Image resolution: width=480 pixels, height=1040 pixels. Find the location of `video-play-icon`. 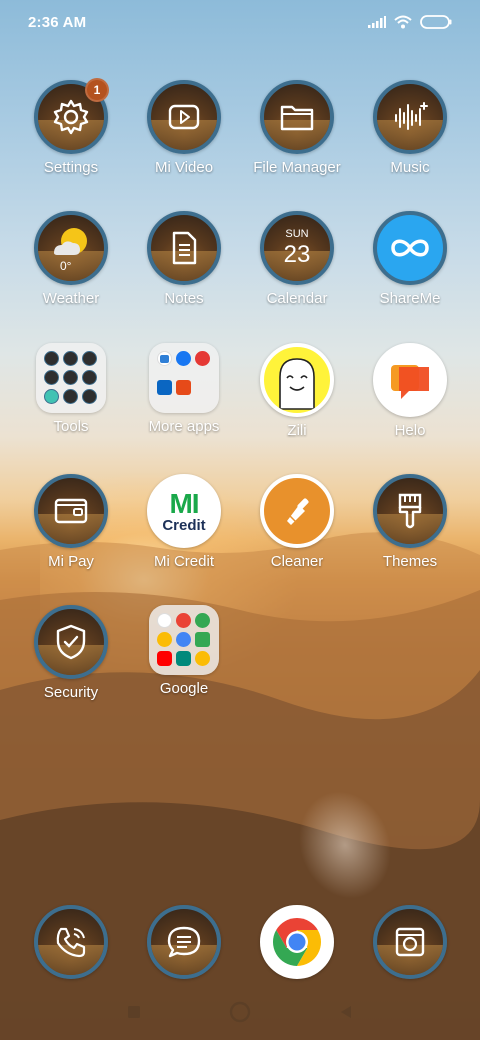

video-play-icon is located at coordinates (184, 117).